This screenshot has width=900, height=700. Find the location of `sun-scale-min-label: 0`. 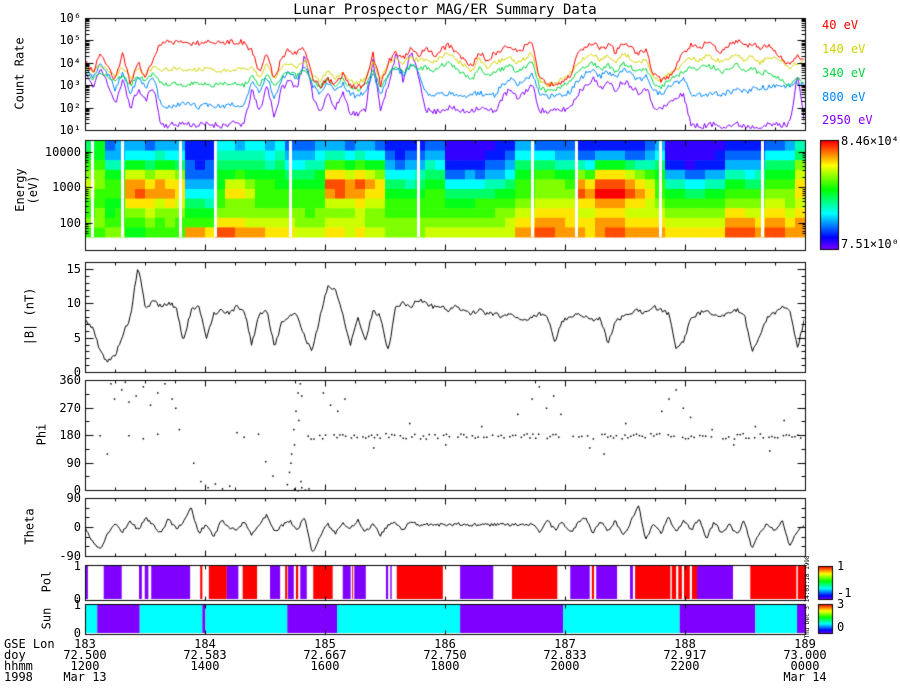

sun-scale-min-label: 0 is located at coordinates (841, 627).